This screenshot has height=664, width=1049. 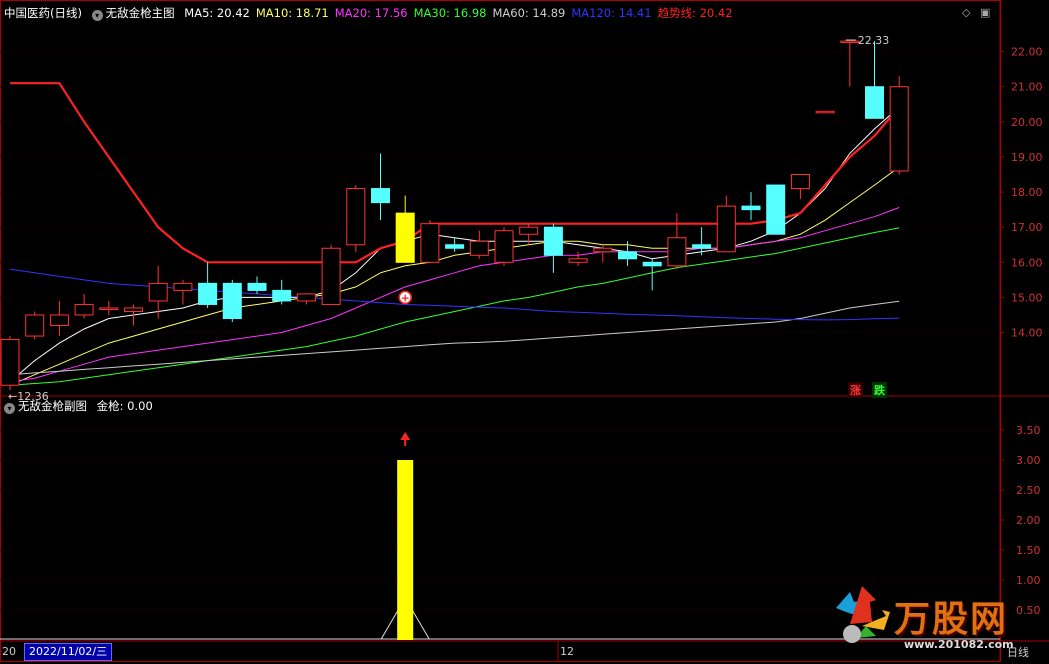 I want to click on watermark-logo: 万股网 www.201082.com, so click(x=937, y=621).